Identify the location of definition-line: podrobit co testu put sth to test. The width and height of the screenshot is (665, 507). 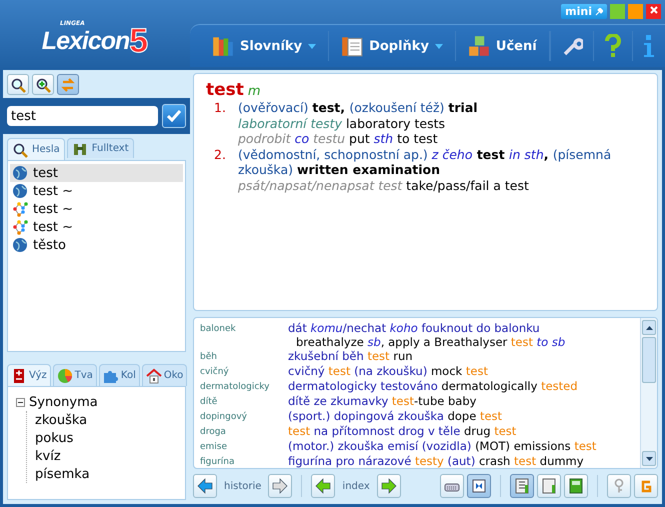
(338, 138).